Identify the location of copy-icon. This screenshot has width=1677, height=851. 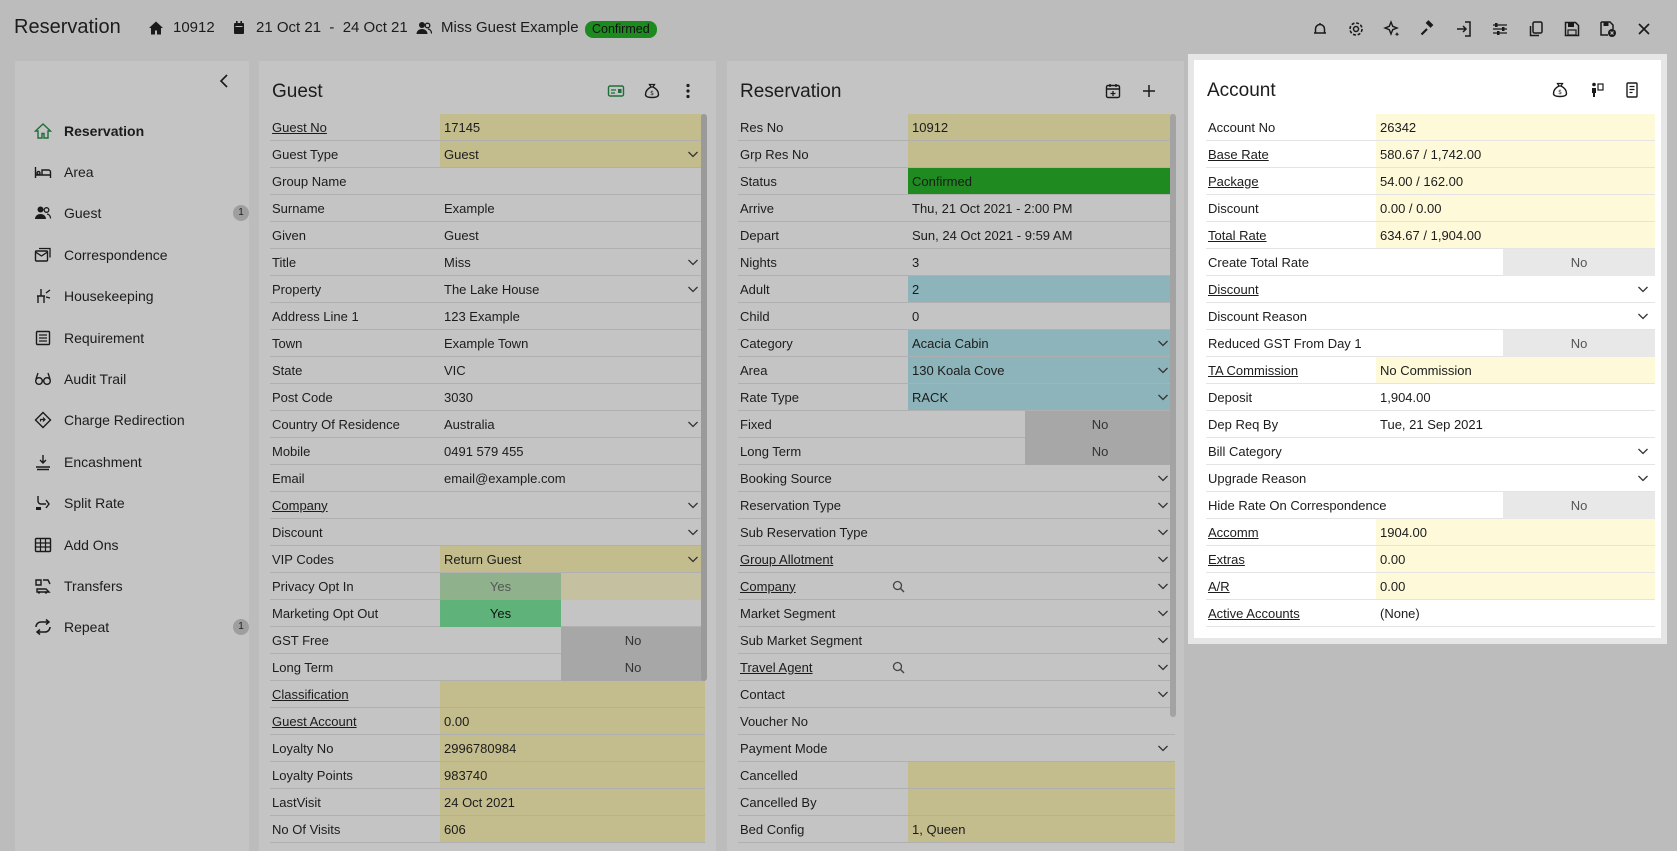
(1536, 29).